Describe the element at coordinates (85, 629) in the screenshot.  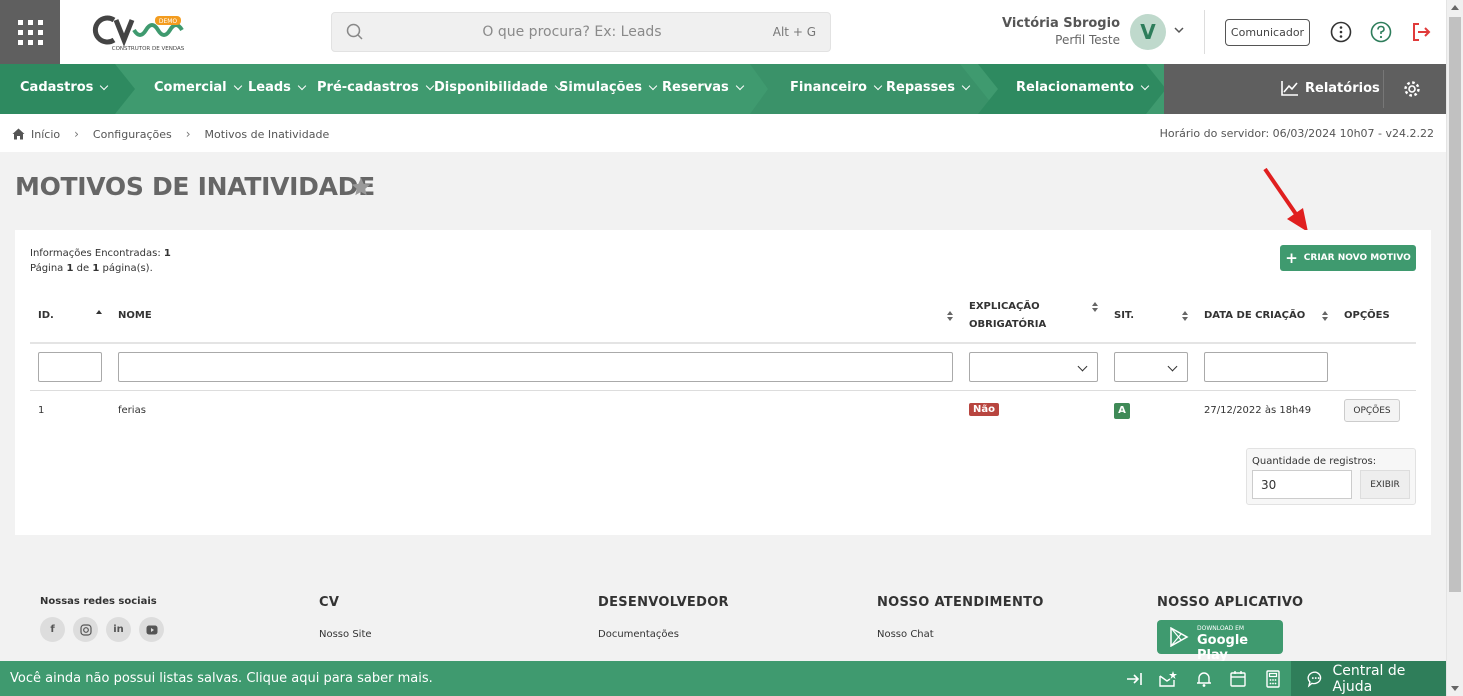
I see `instagram-icon` at that location.